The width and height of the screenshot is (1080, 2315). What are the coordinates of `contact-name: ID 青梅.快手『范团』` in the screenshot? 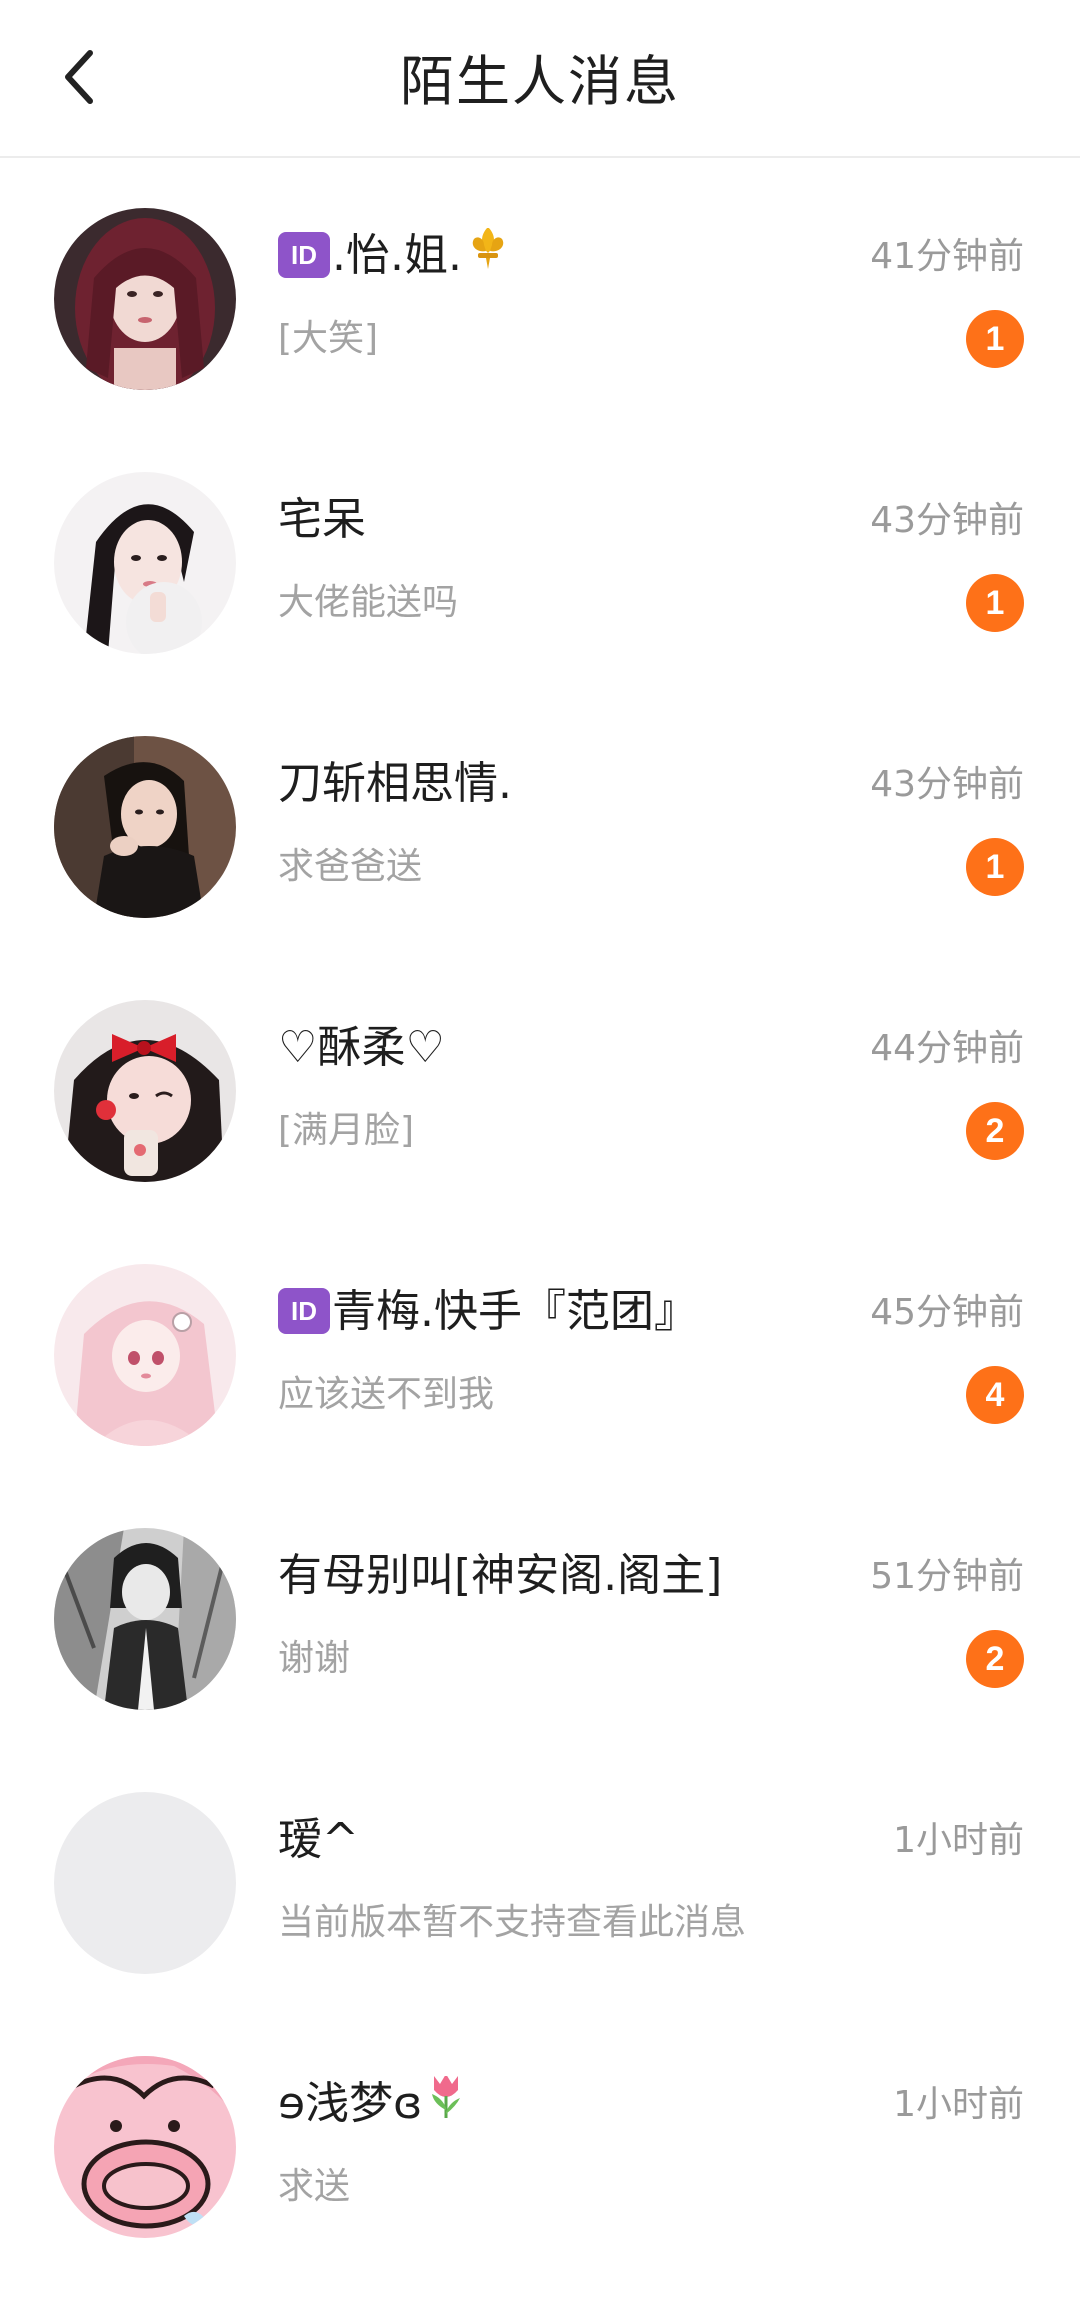 It's located at (488, 1312).